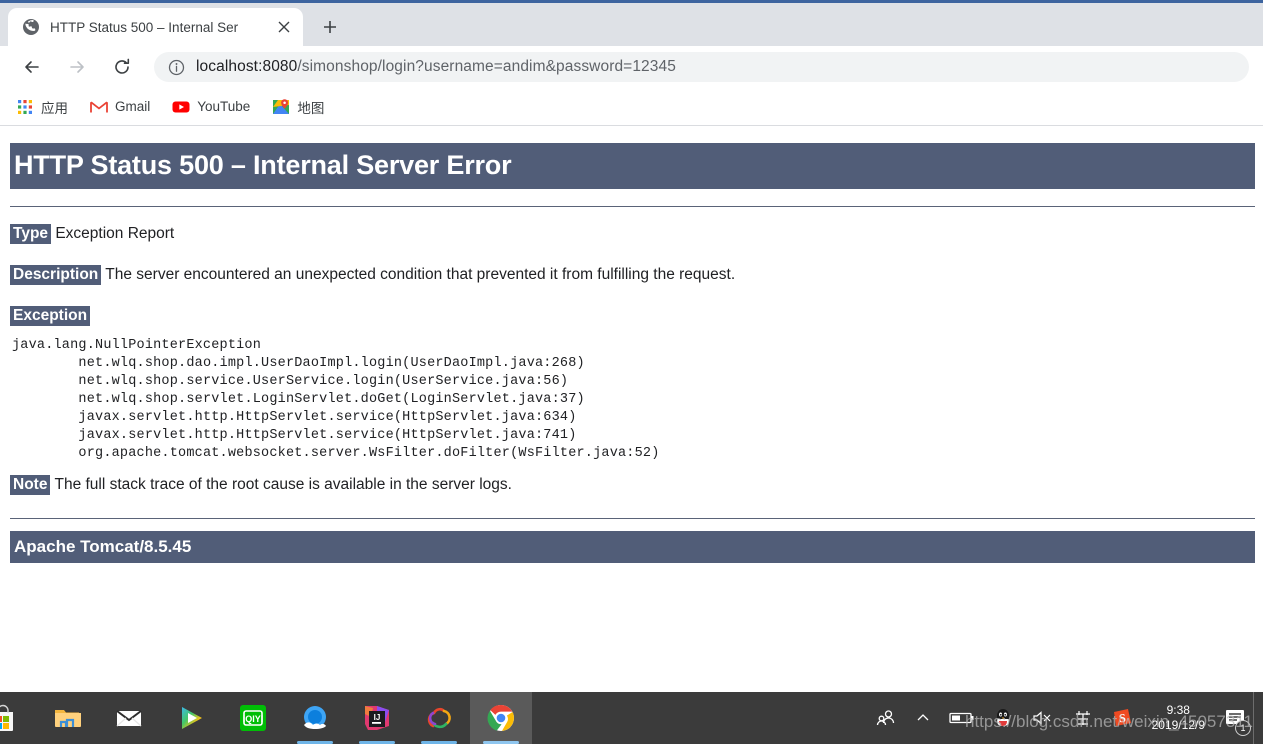 Image resolution: width=1263 pixels, height=744 pixels. Describe the element at coordinates (923, 718) in the screenshot. I see `chevron-up-icon` at that location.